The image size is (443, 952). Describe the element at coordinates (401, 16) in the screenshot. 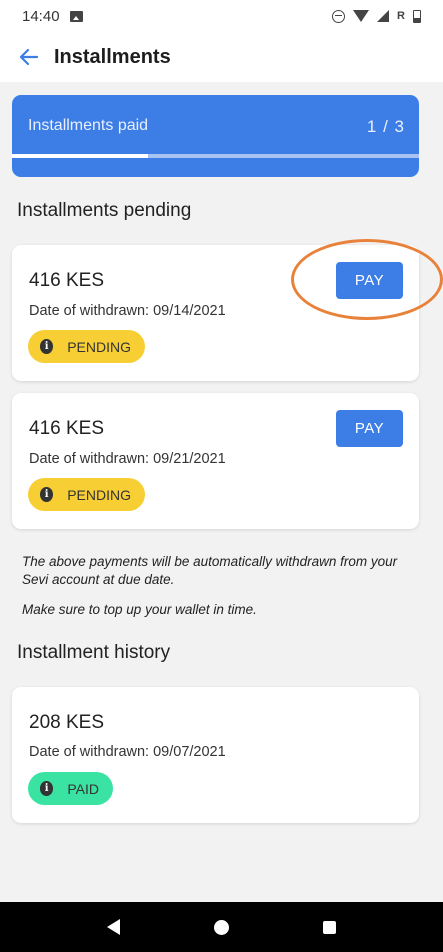

I see `network-label: R` at that location.